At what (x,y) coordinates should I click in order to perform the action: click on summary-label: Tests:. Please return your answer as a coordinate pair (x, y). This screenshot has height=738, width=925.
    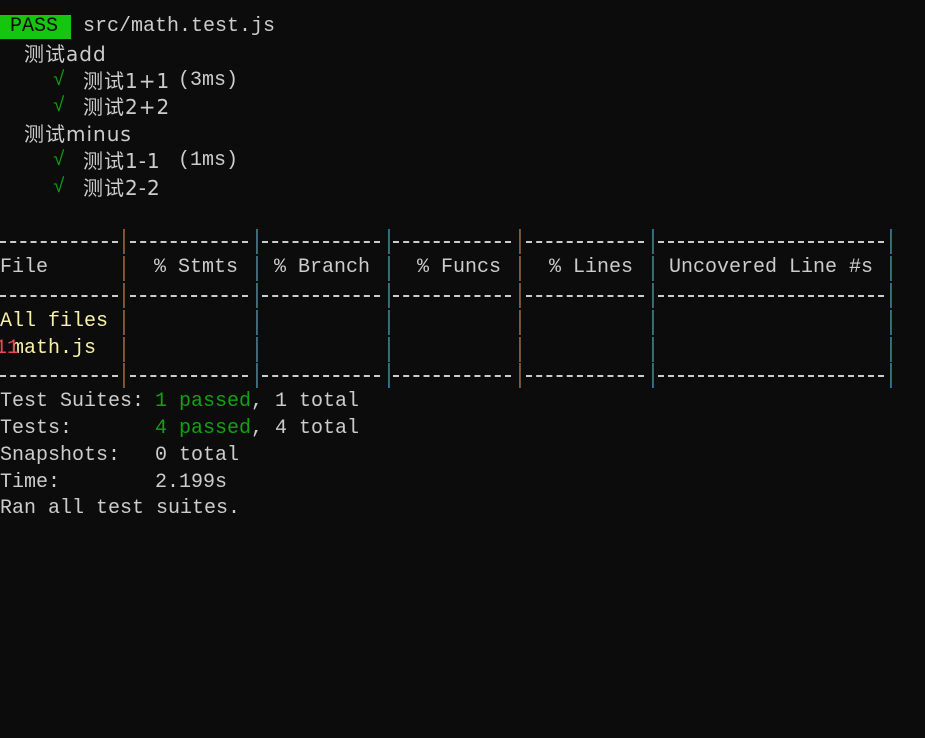
    Looking at the image, I should click on (36, 428).